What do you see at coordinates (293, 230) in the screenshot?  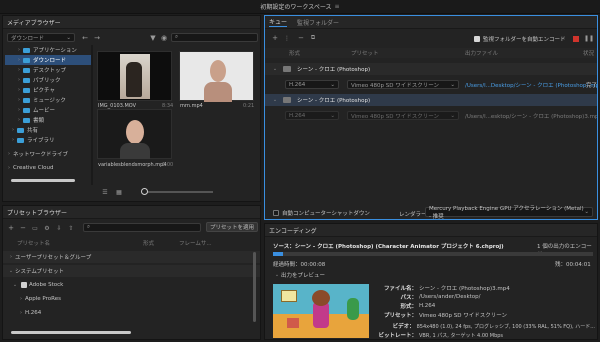 I see `encoding-title: エンコーディング` at bounding box center [293, 230].